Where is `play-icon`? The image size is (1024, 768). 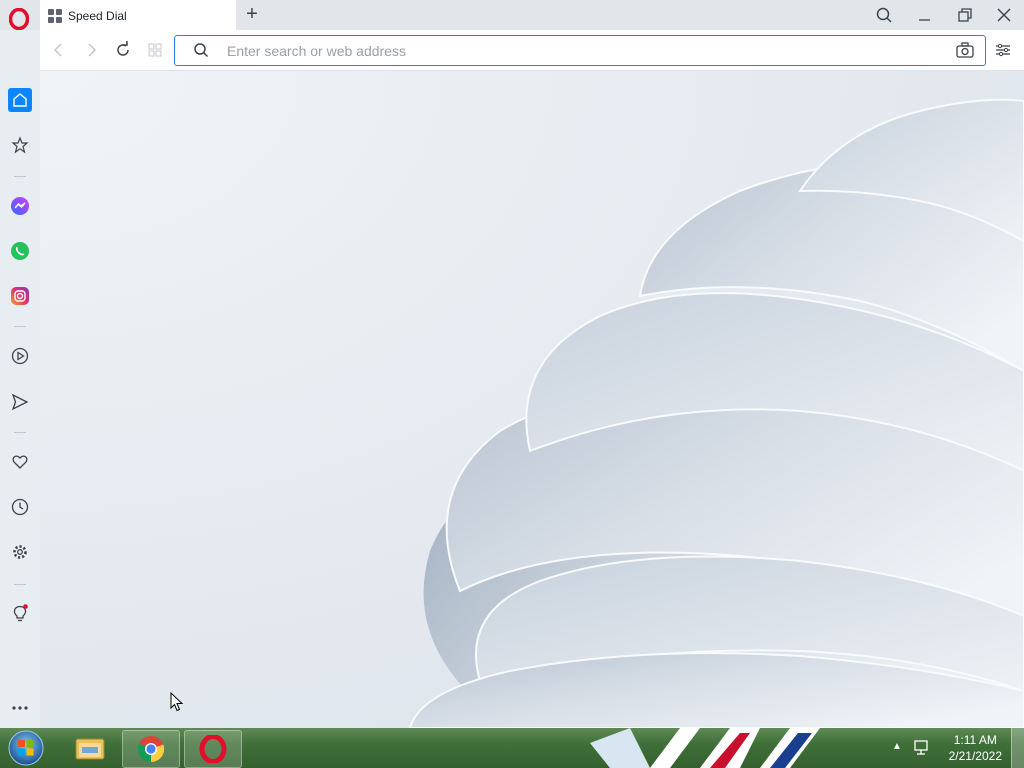 play-icon is located at coordinates (20, 356).